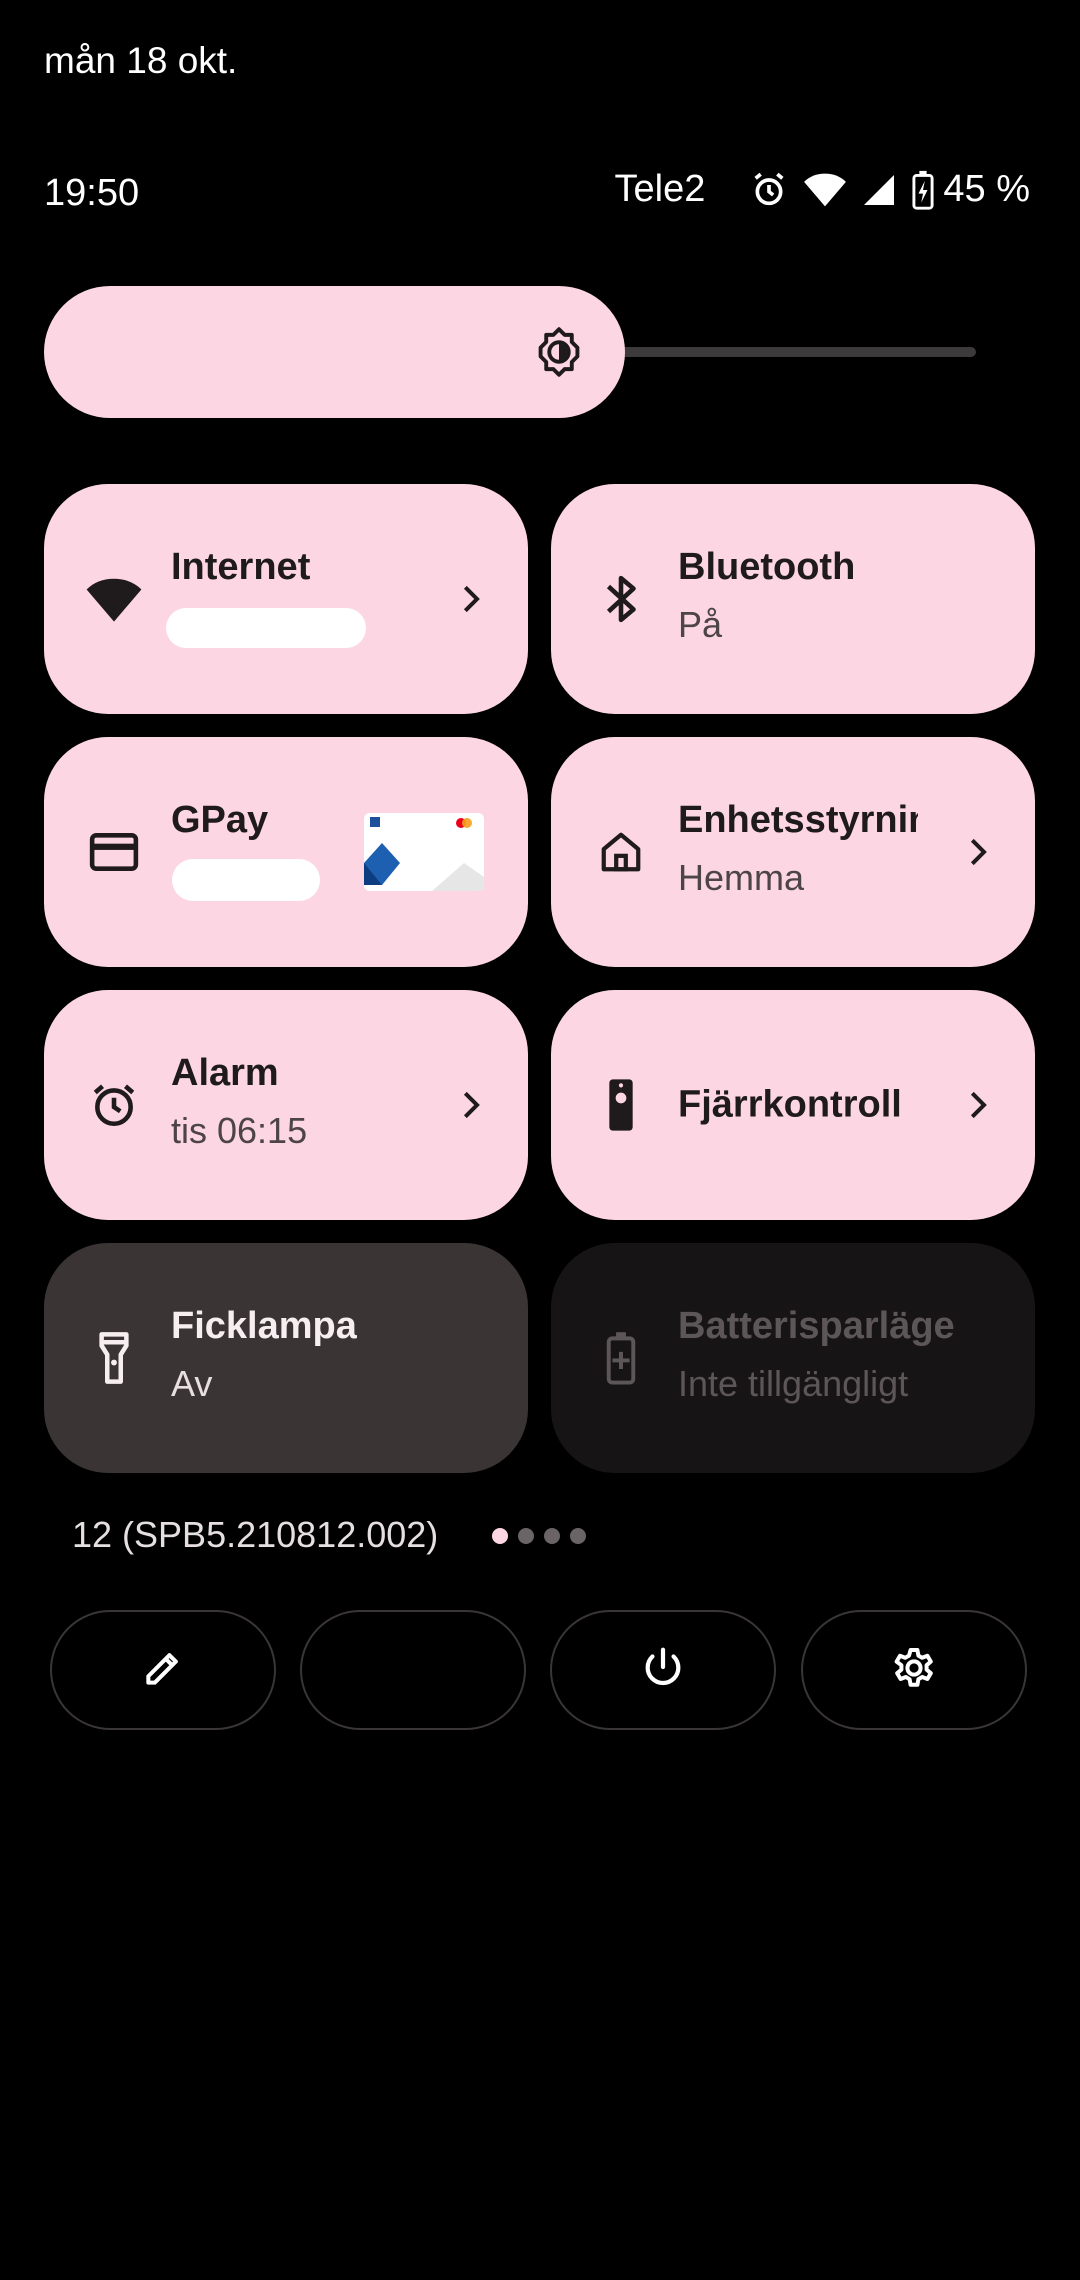  What do you see at coordinates (767, 567) in the screenshot?
I see `tile-title: Bluetooth` at bounding box center [767, 567].